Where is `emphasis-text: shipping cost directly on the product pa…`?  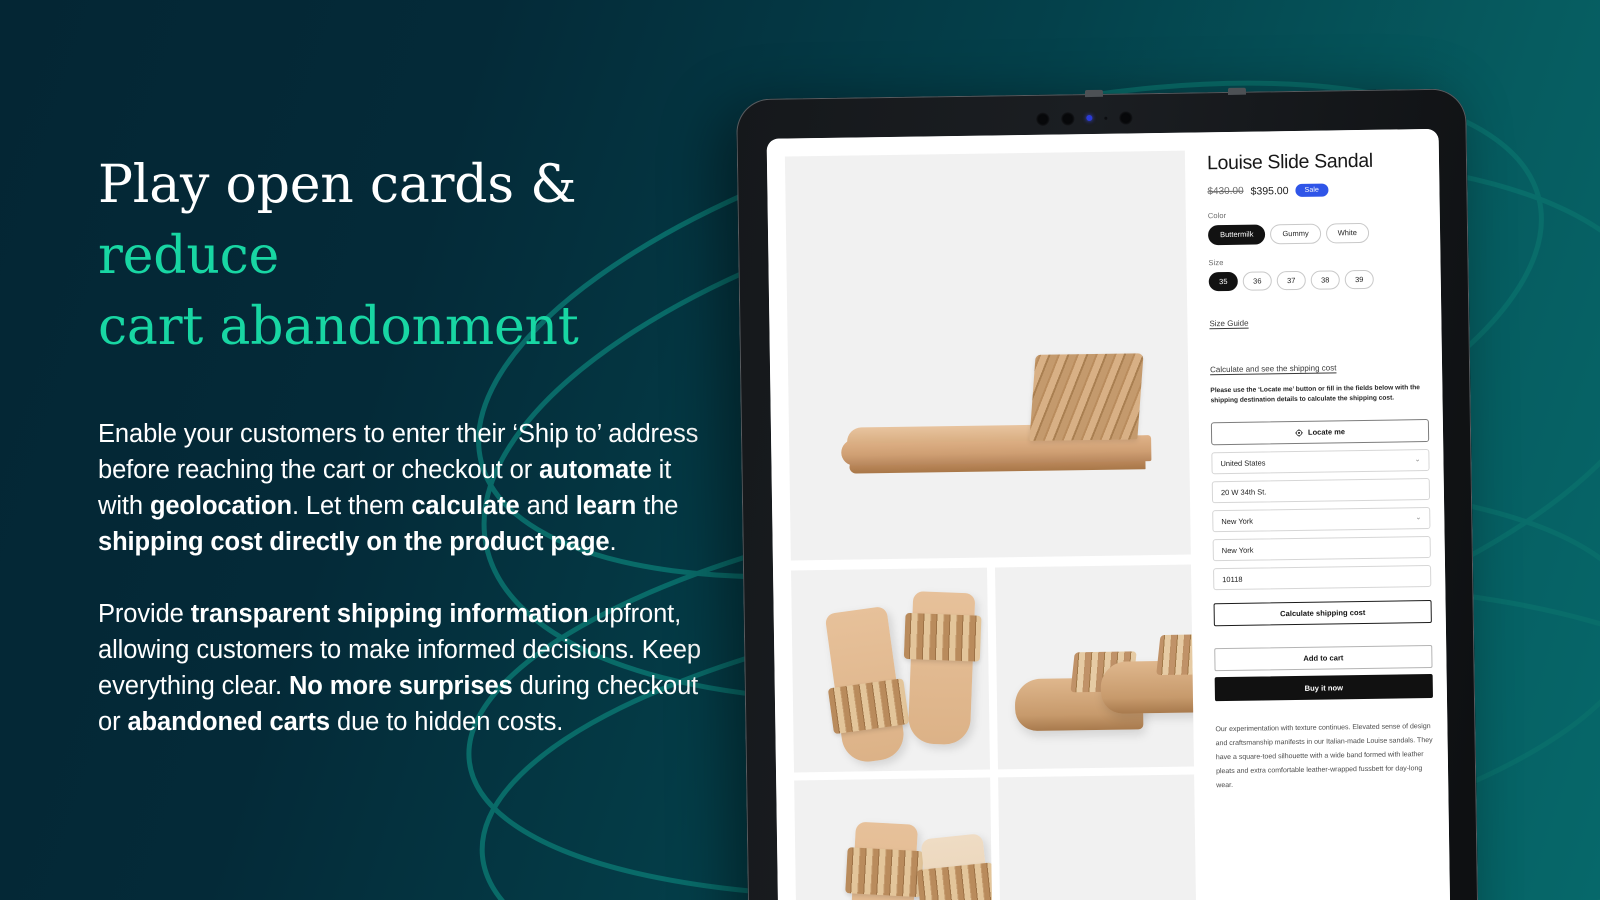 emphasis-text: shipping cost directly on the product pa… is located at coordinates (354, 542).